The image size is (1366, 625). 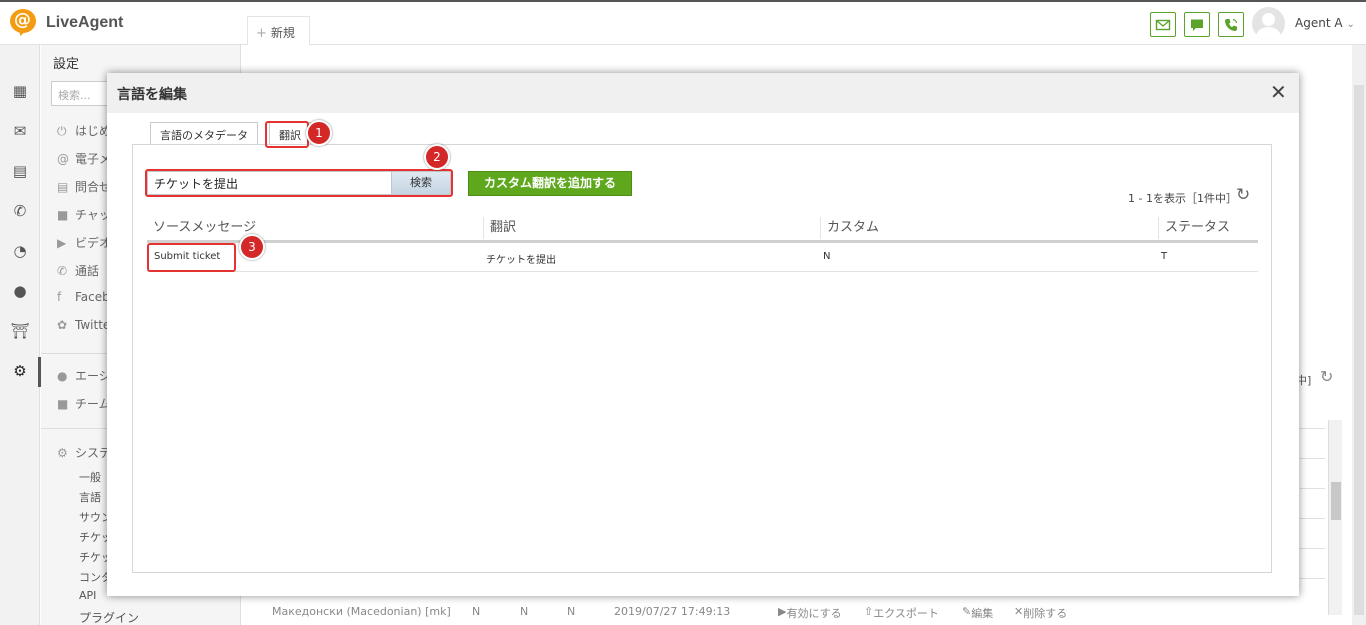 I want to click on sidebar-subitem-languages: 言語, so click(x=90, y=497).